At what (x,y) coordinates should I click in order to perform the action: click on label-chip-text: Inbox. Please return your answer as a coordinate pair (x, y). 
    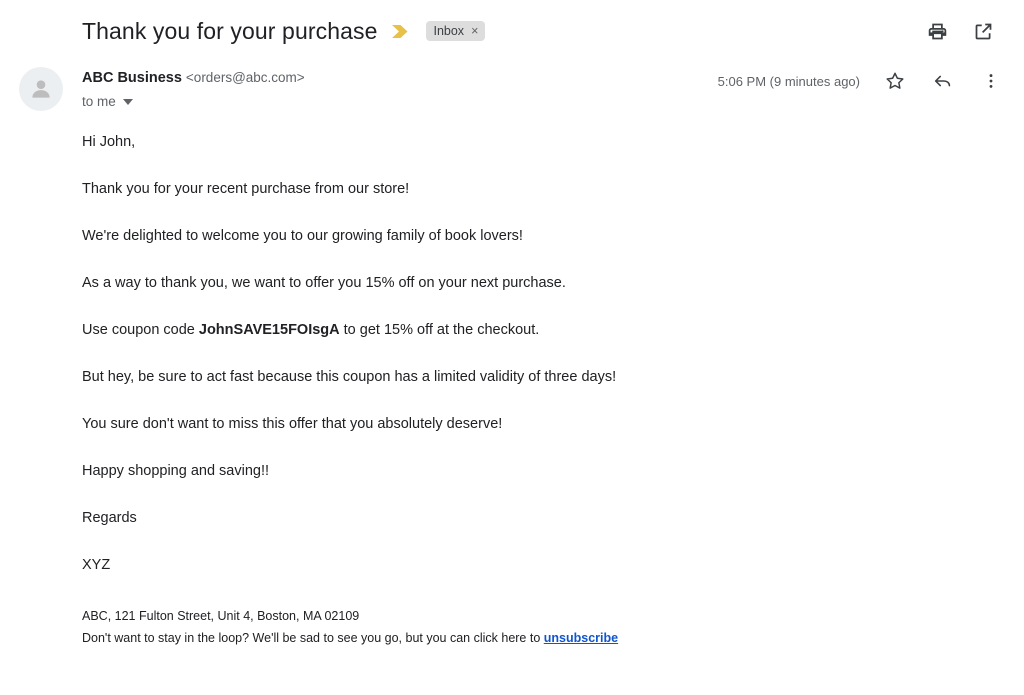
    Looking at the image, I should click on (449, 31).